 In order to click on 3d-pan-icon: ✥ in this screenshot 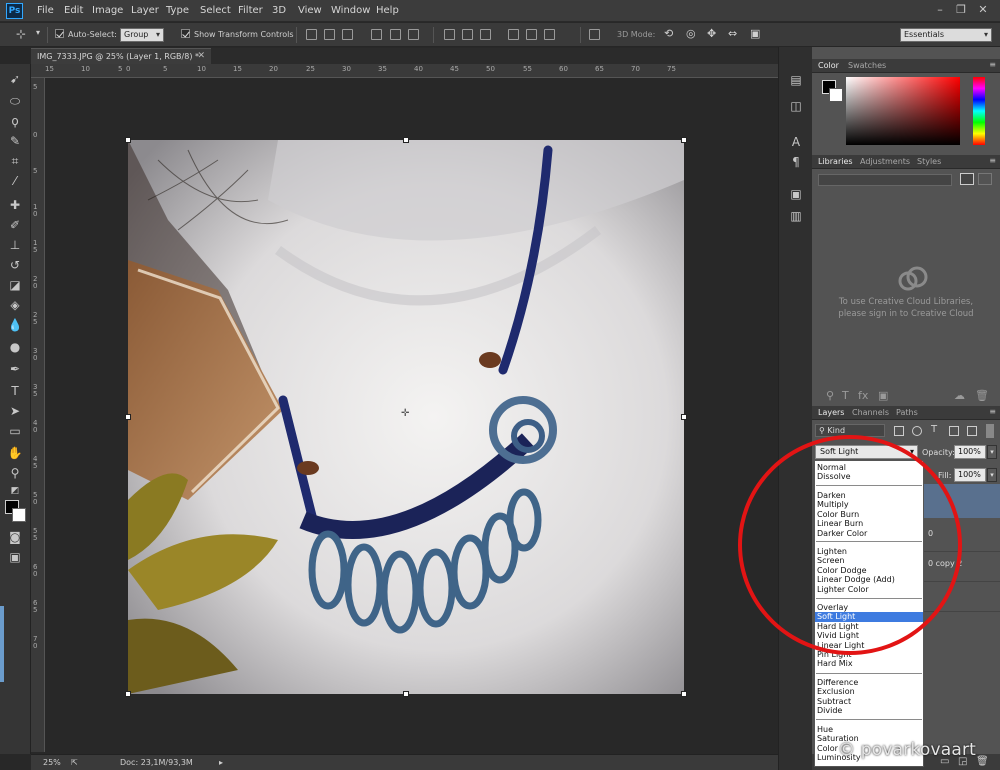, I will do `click(711, 33)`.